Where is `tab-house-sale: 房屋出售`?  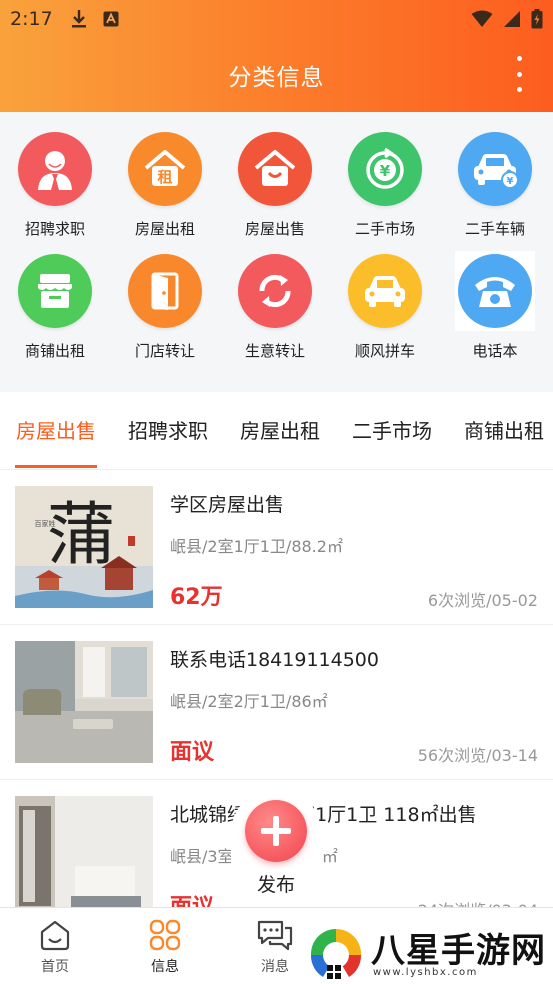
tab-house-sale: 房屋出售 is located at coordinates (56, 430).